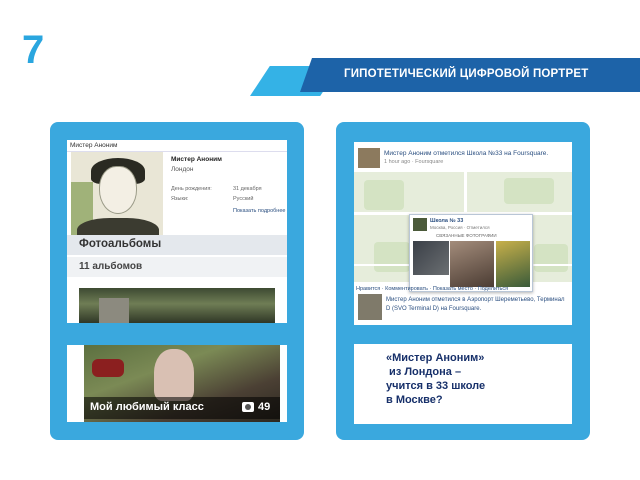 This screenshot has width=640, height=480. What do you see at coordinates (33, 50) in the screenshot?
I see `slide-number: 7` at bounding box center [33, 50].